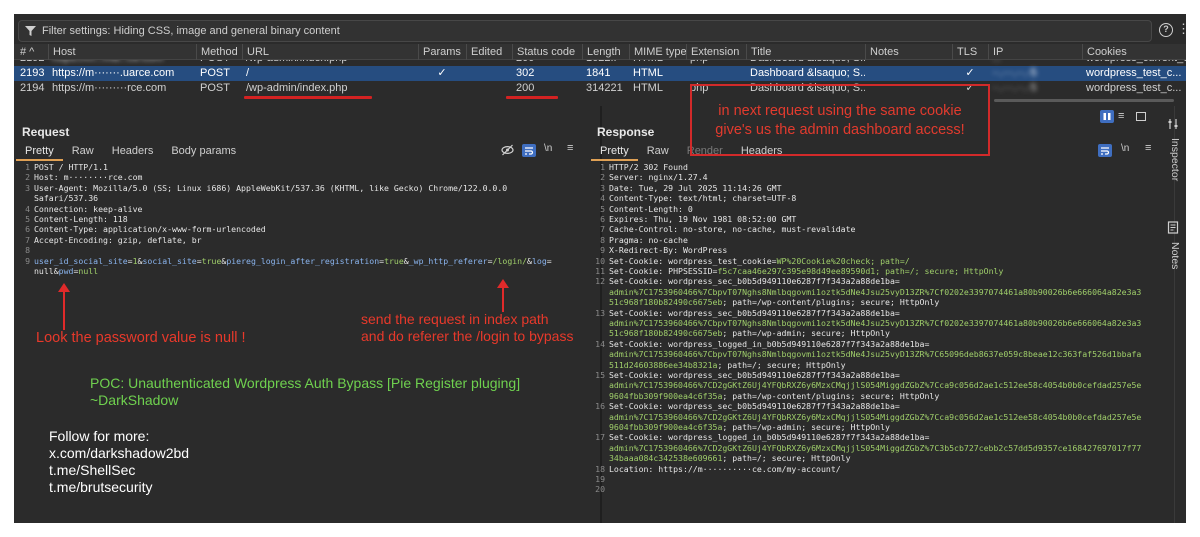  I want to click on table-cell: POST, so click(215, 88).